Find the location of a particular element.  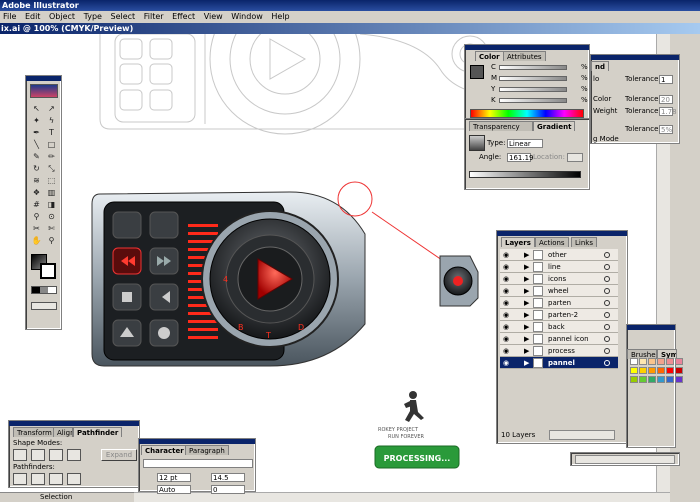

layer-row: ◉ ▶ icons is located at coordinates (559, 279).